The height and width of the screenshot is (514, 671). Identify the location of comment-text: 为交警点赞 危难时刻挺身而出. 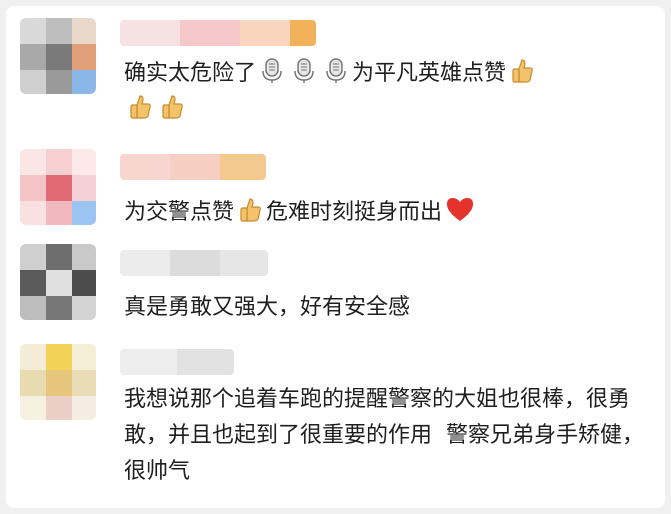
(385, 213).